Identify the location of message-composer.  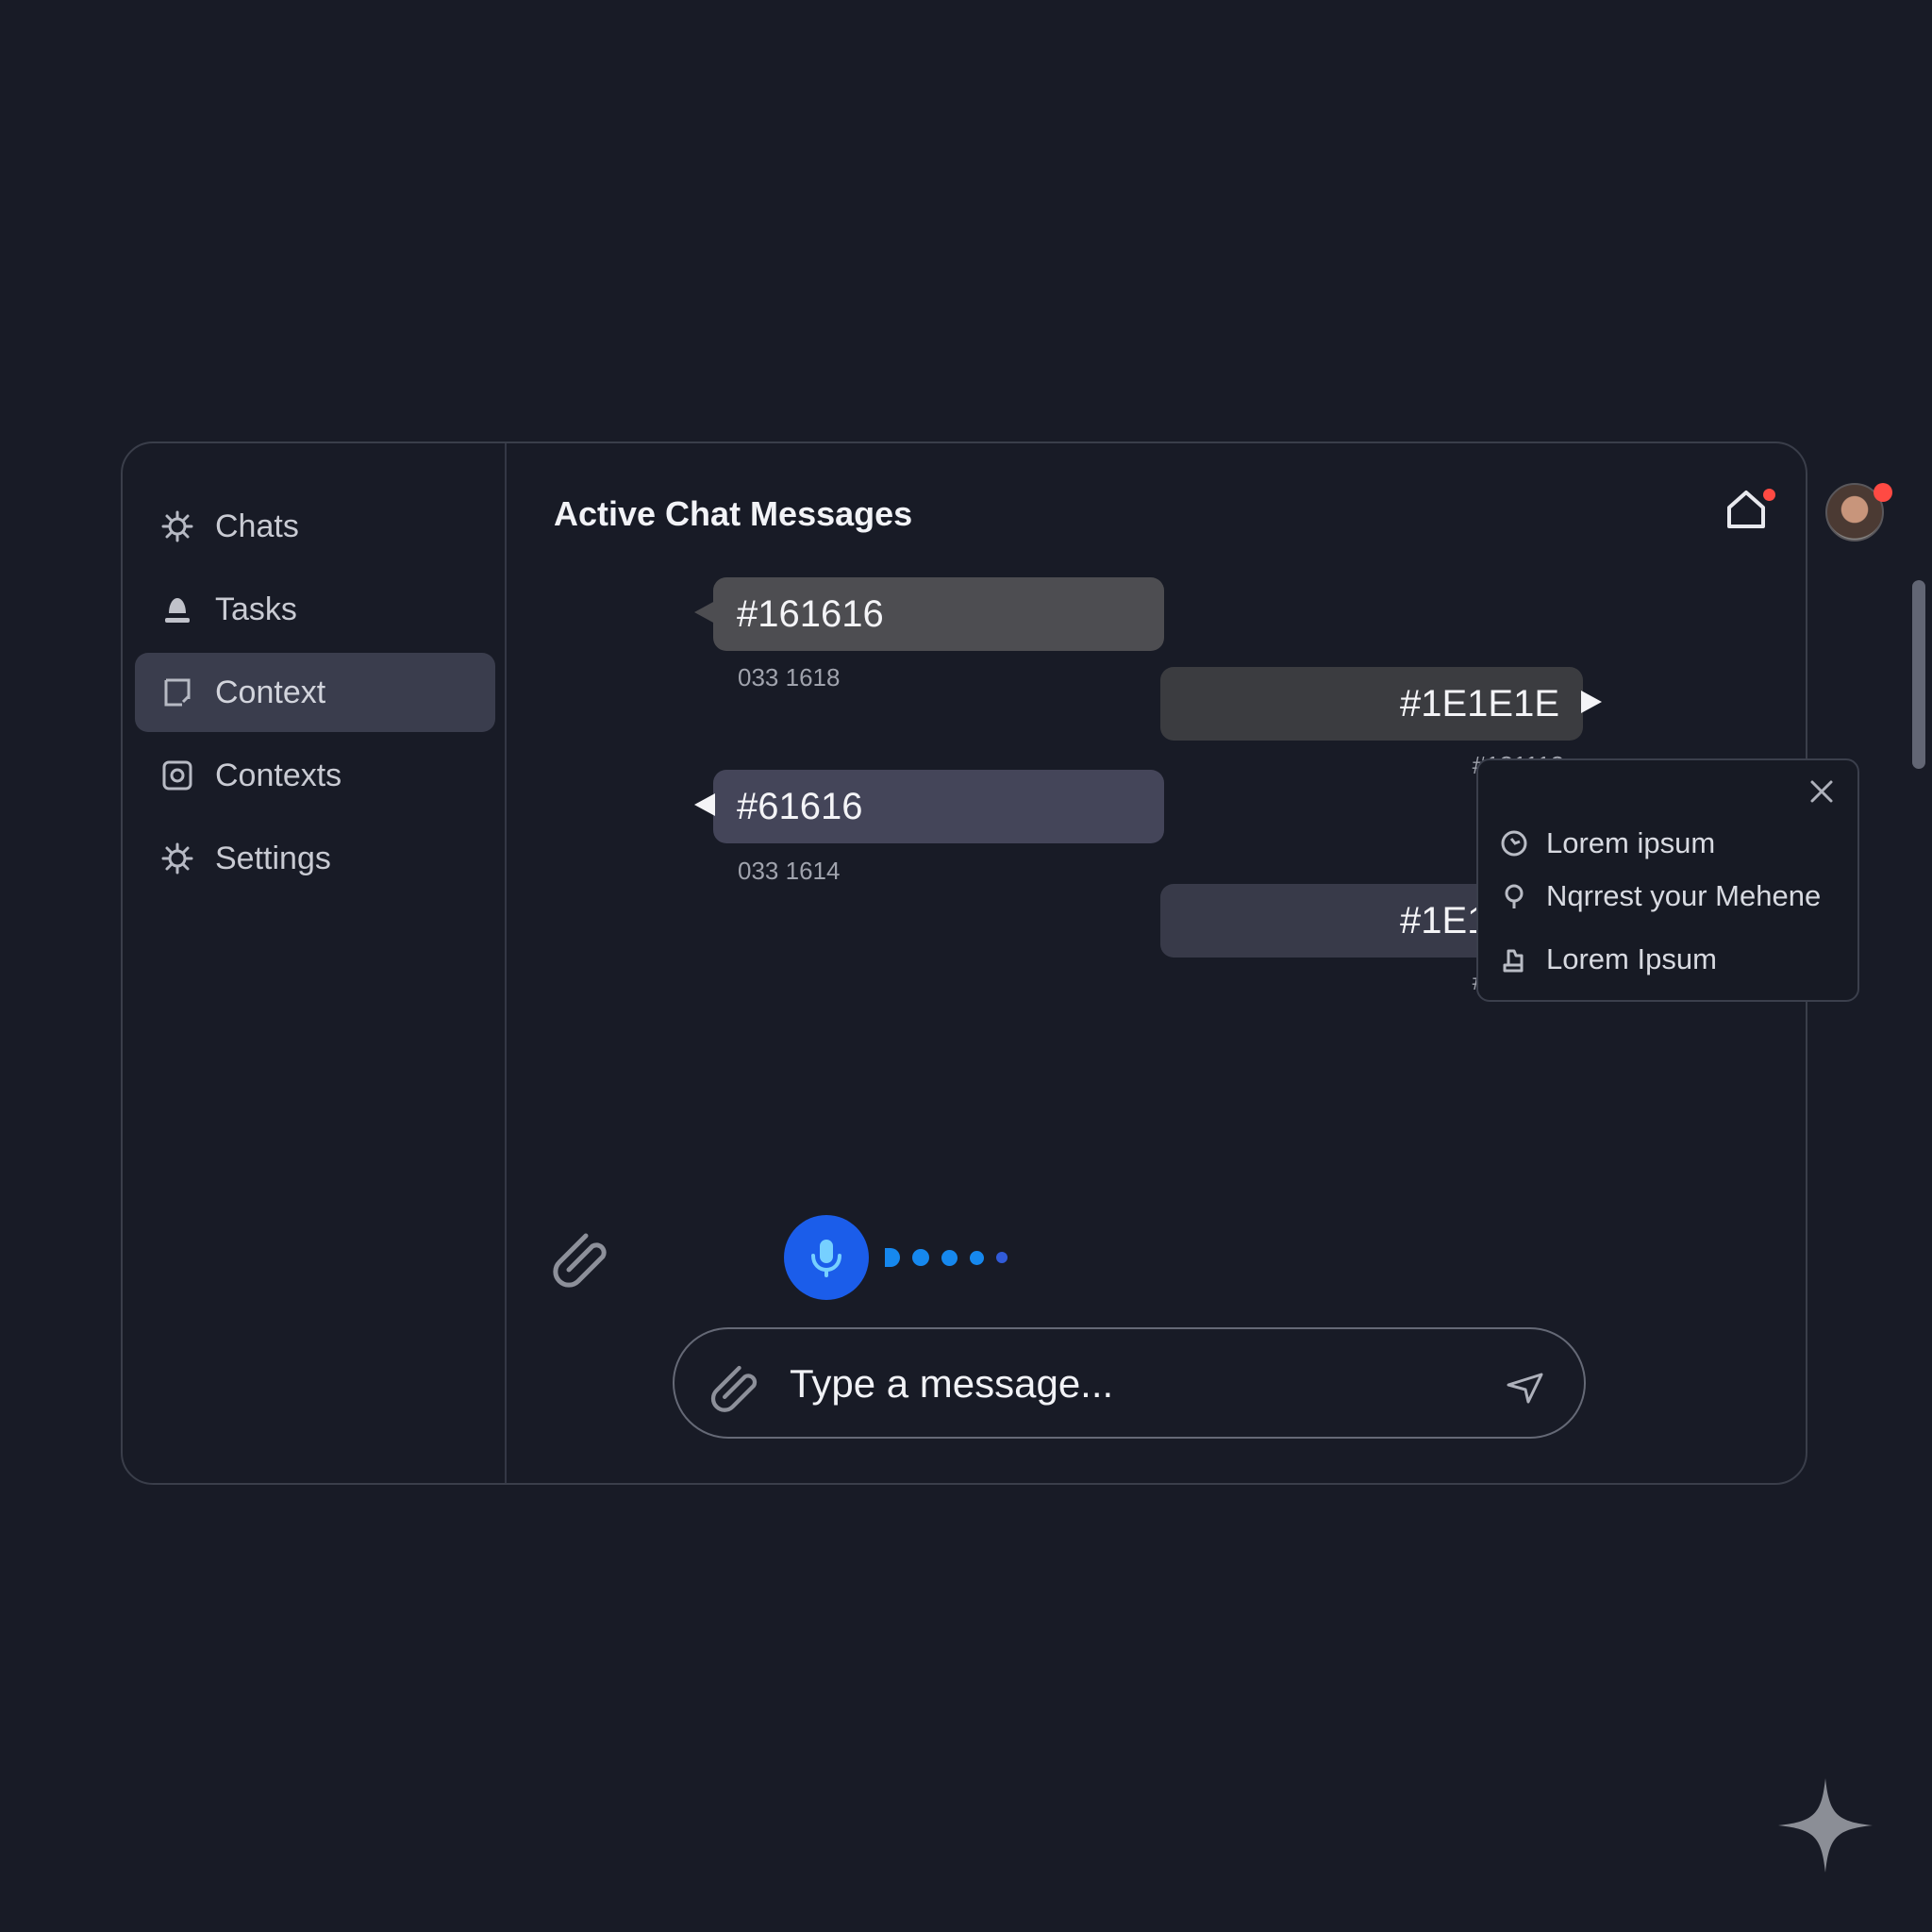
(1130, 1383).